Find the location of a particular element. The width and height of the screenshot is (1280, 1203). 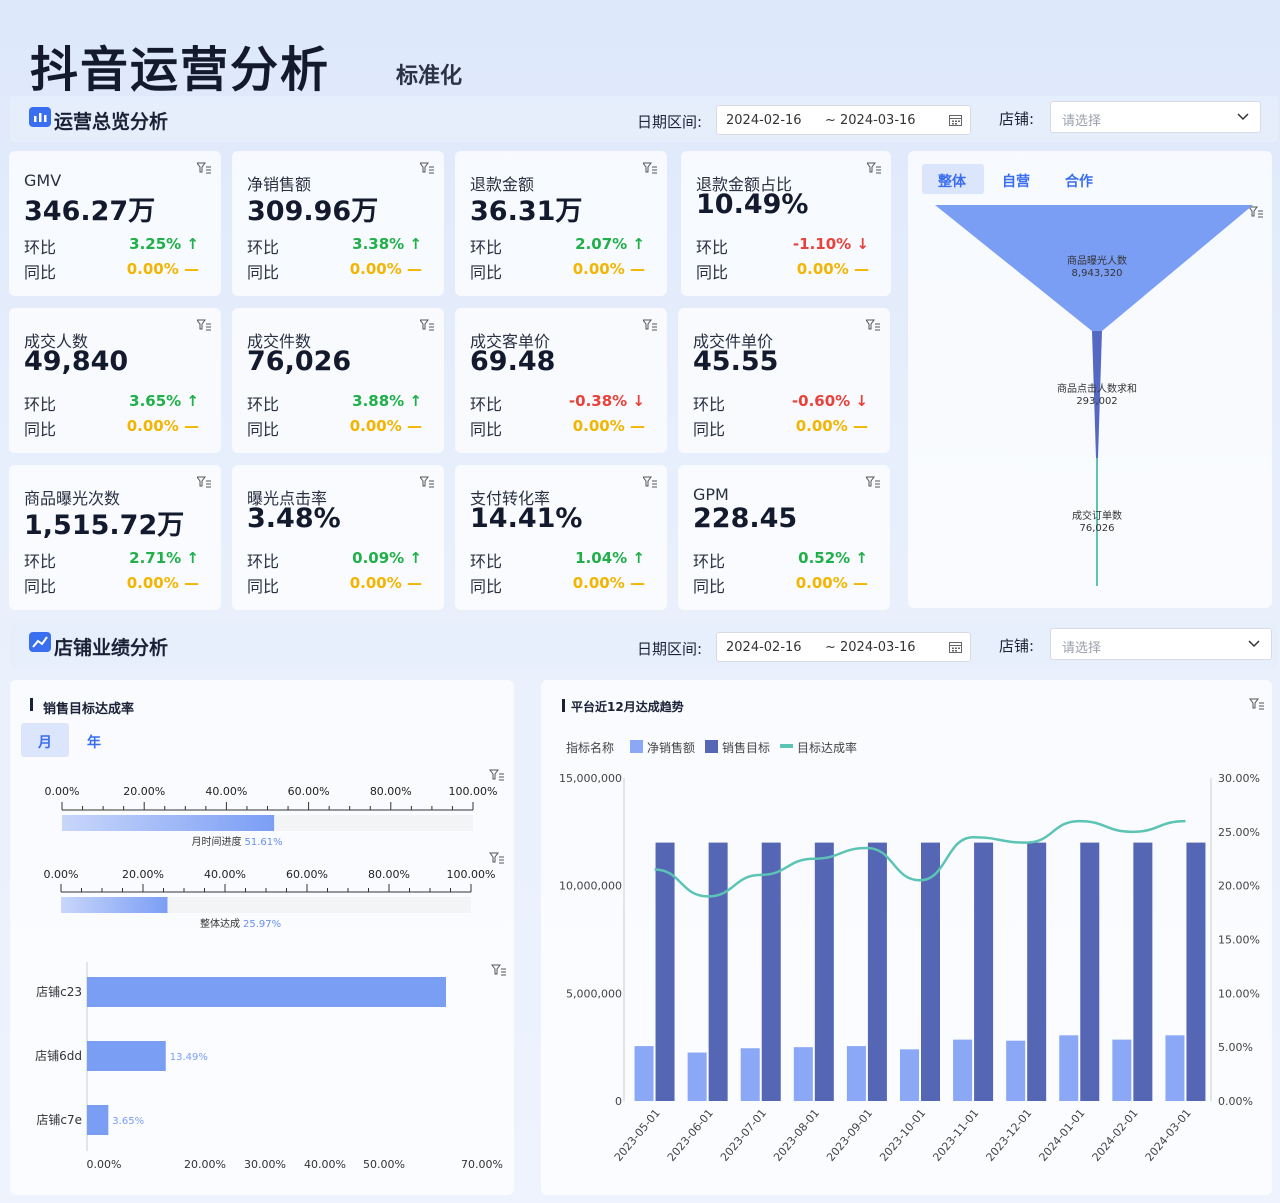

kpi-mom-value: 3.65% ↑ is located at coordinates (164, 401).